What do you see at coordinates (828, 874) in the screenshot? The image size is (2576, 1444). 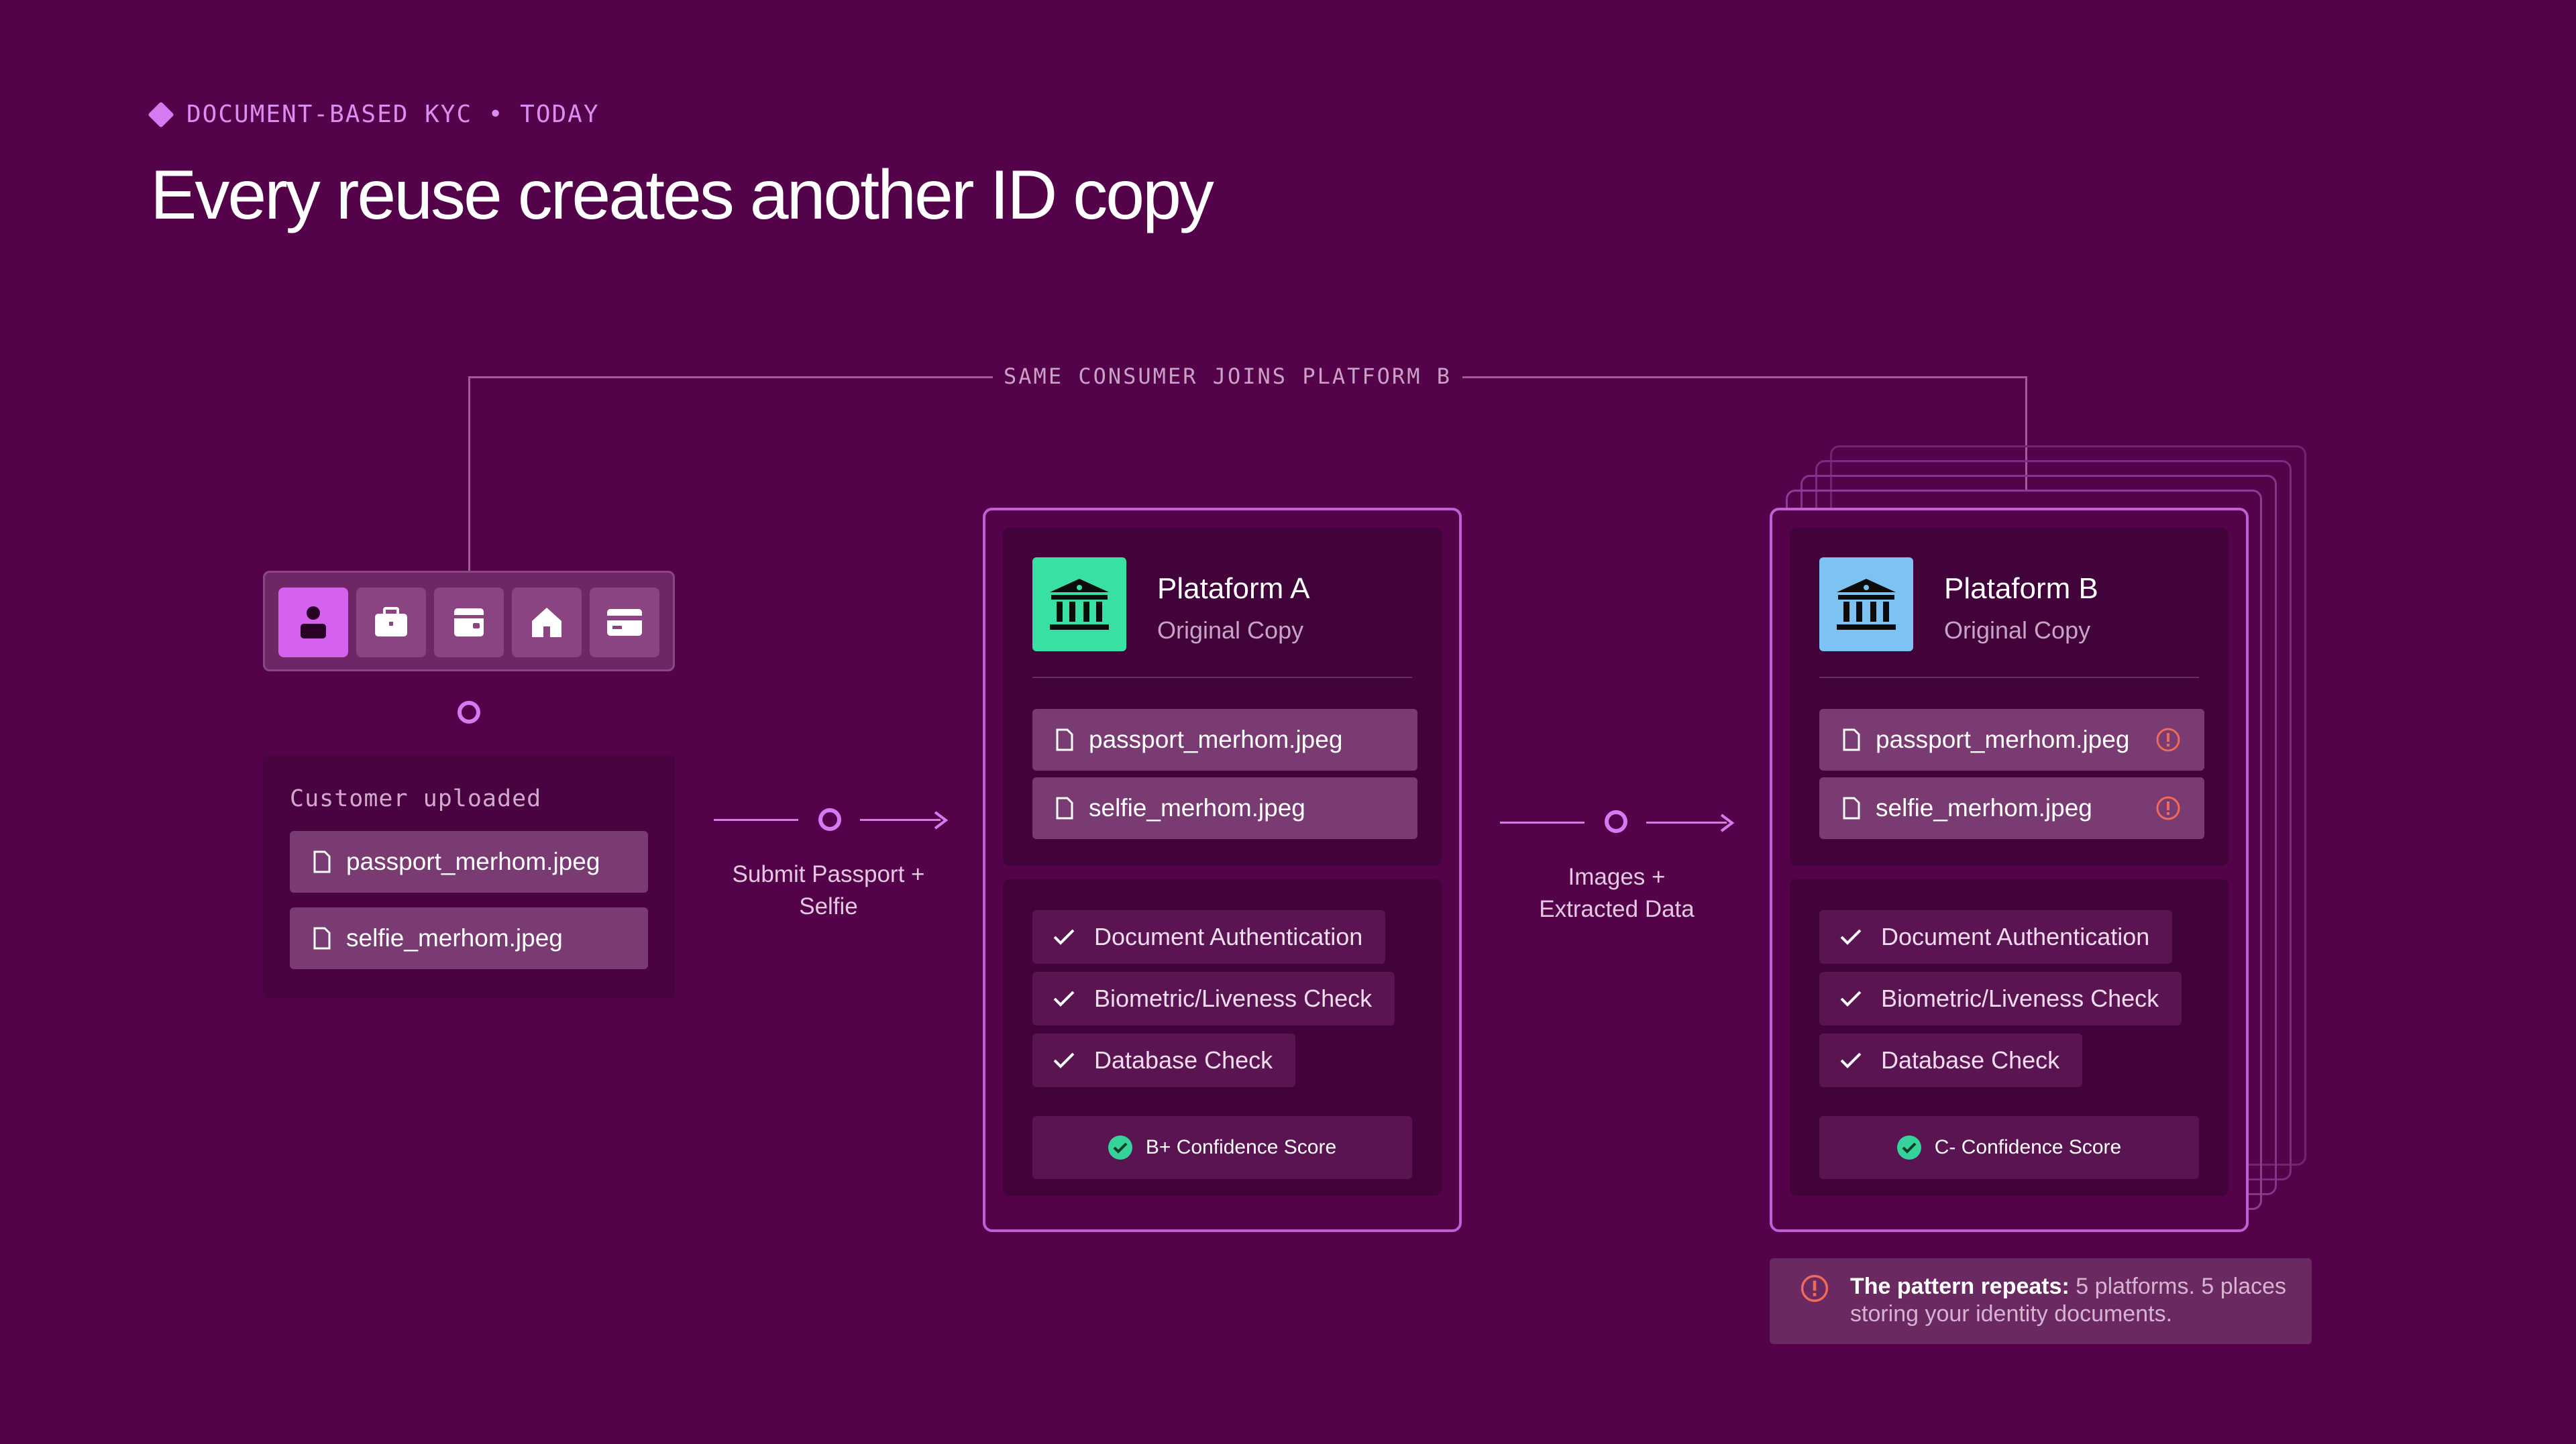 I see `caption-line: Submit Passport +` at bounding box center [828, 874].